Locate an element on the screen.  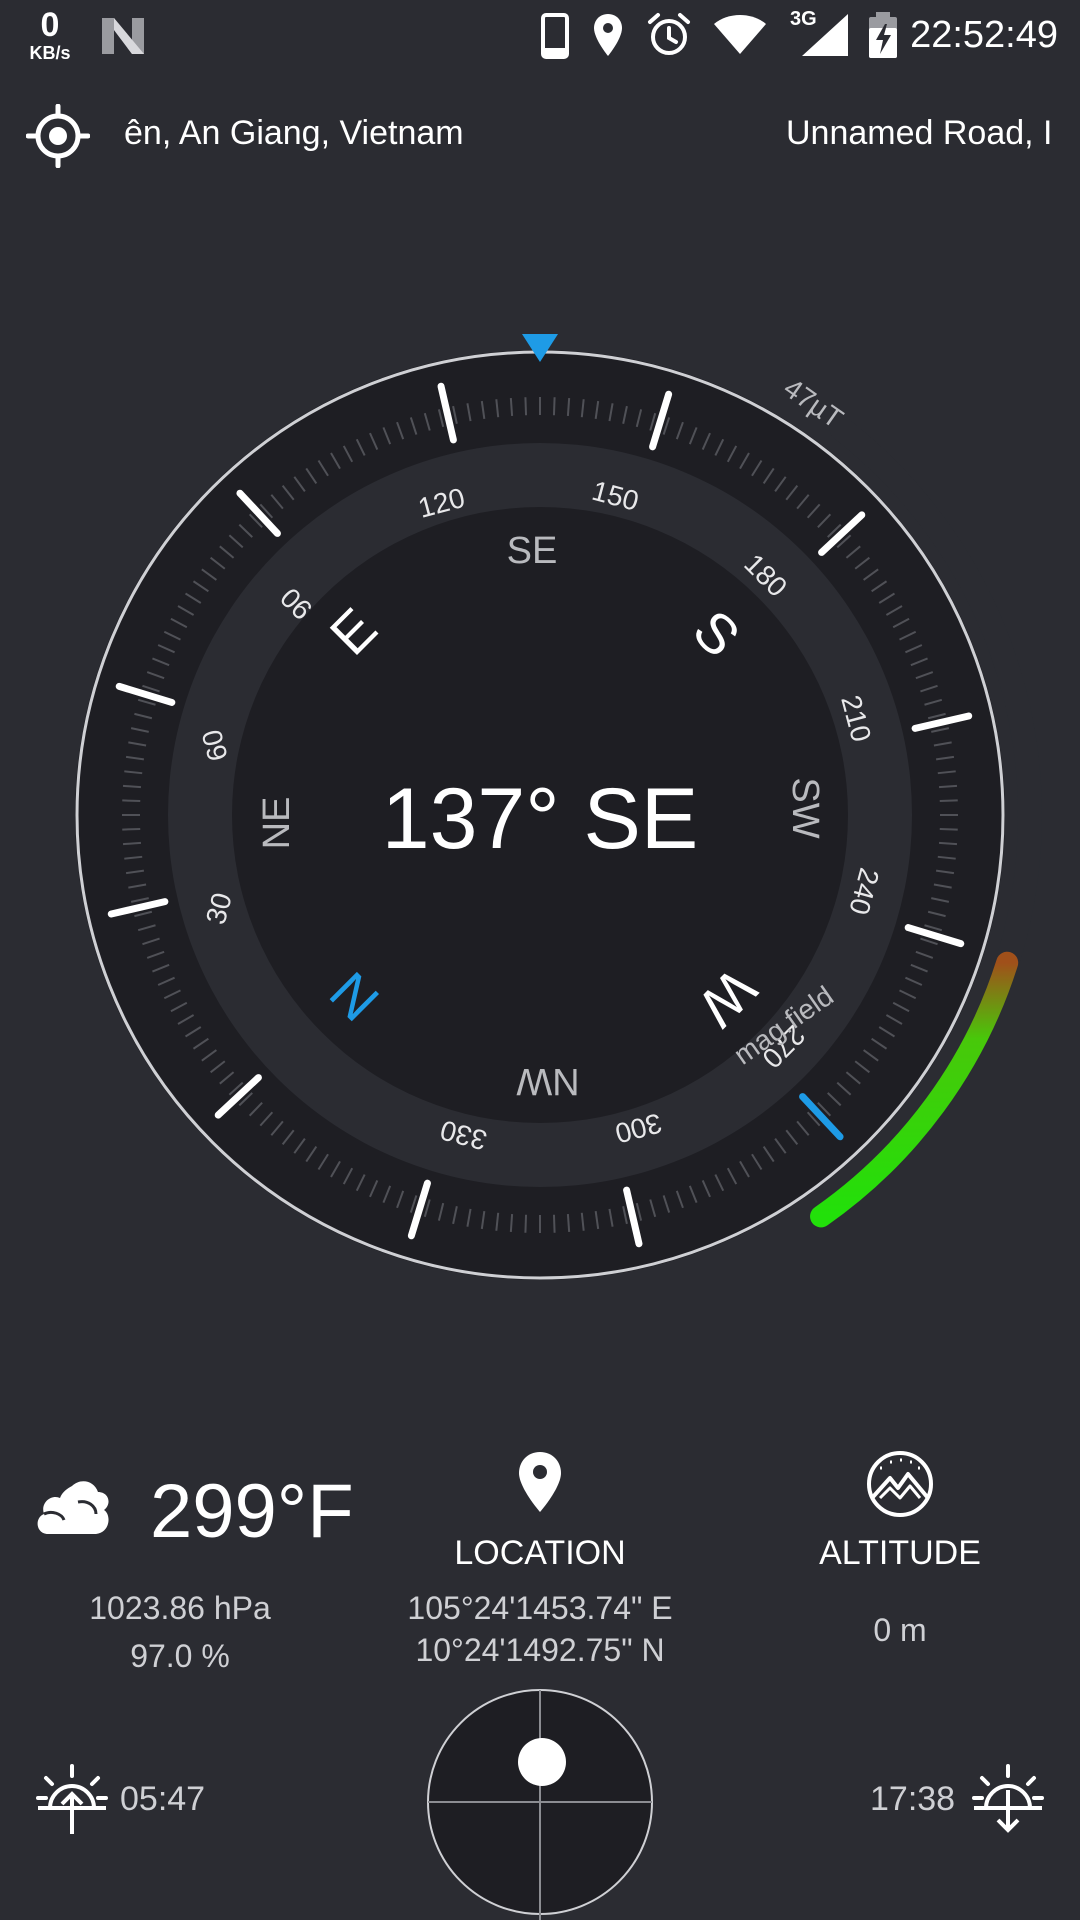
cloud-icon is located at coordinates (73, 1507).